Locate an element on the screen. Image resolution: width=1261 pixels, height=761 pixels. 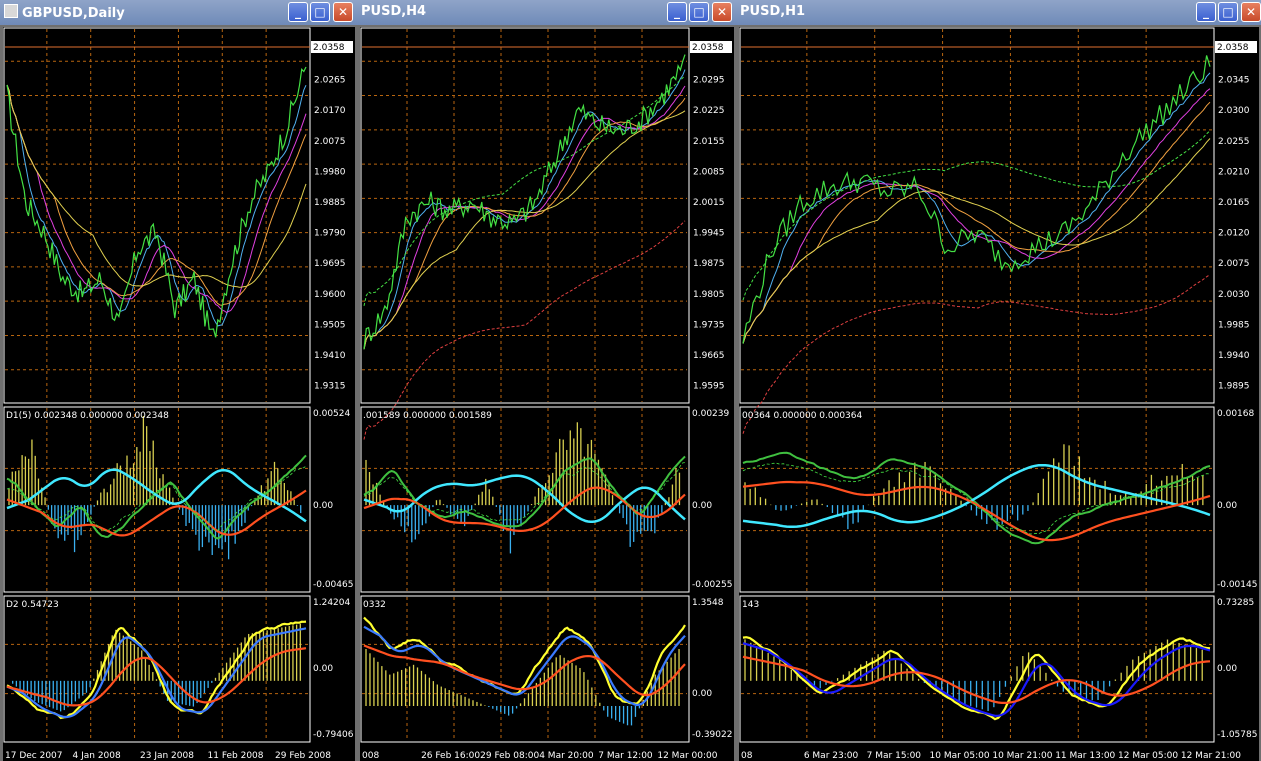
time-axis-label: 17 Dec 2007 is located at coordinates (34, 756).